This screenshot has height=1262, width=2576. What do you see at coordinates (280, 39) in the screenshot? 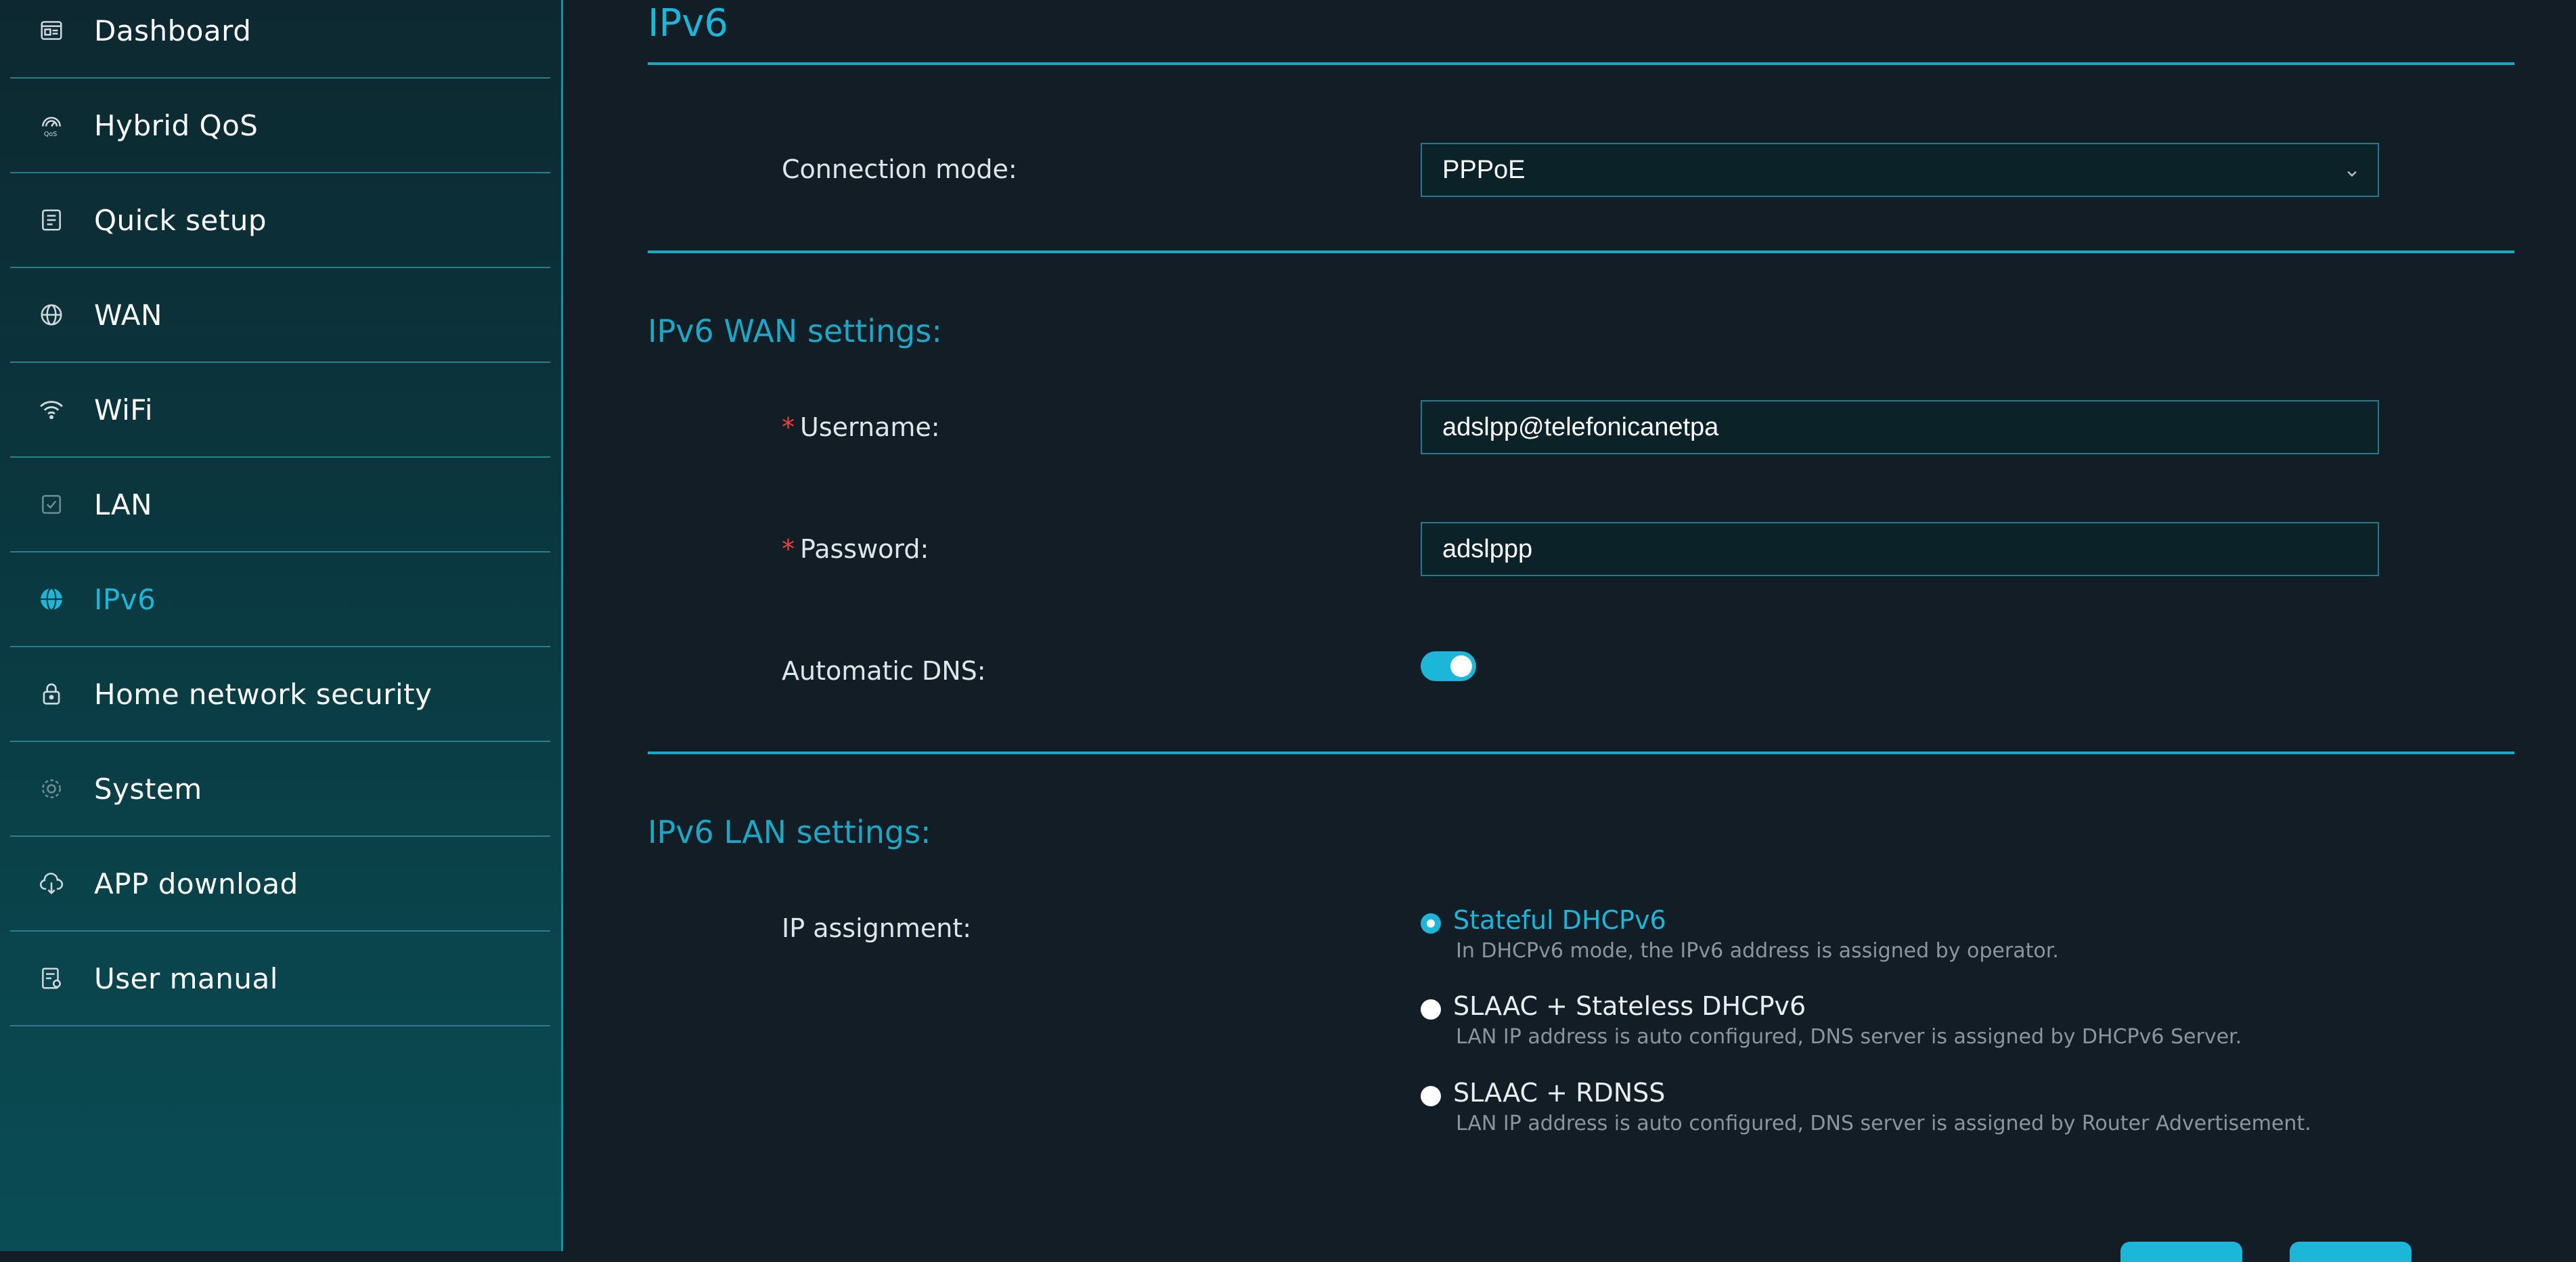
I see `sidebar-item-dashboard: Dashboard` at bounding box center [280, 39].